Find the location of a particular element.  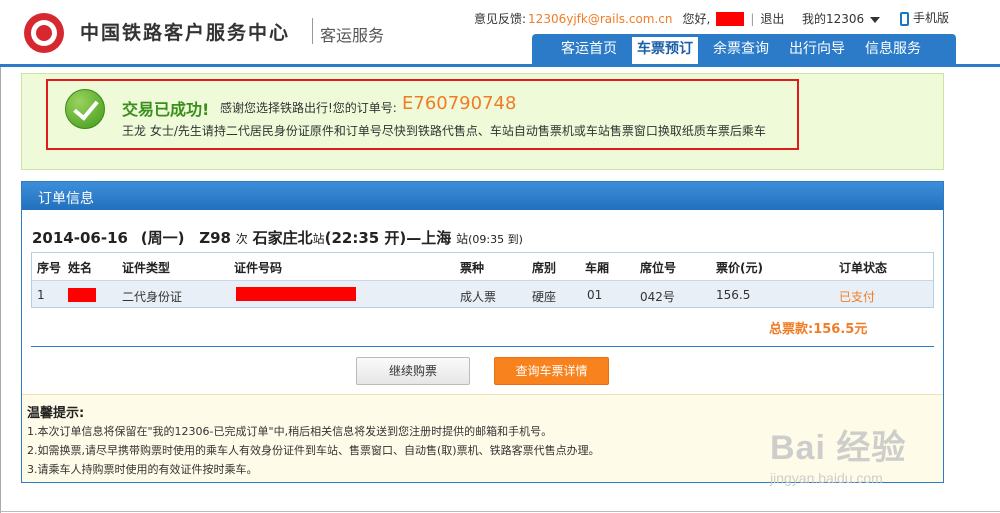

feedback-email-link: 12306yjfk@rails.com.cn is located at coordinates (600, 19).